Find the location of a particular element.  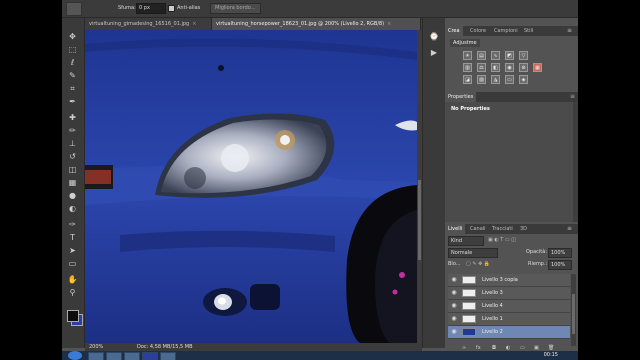

curves-icon: ∿ is located at coordinates (495, 55).